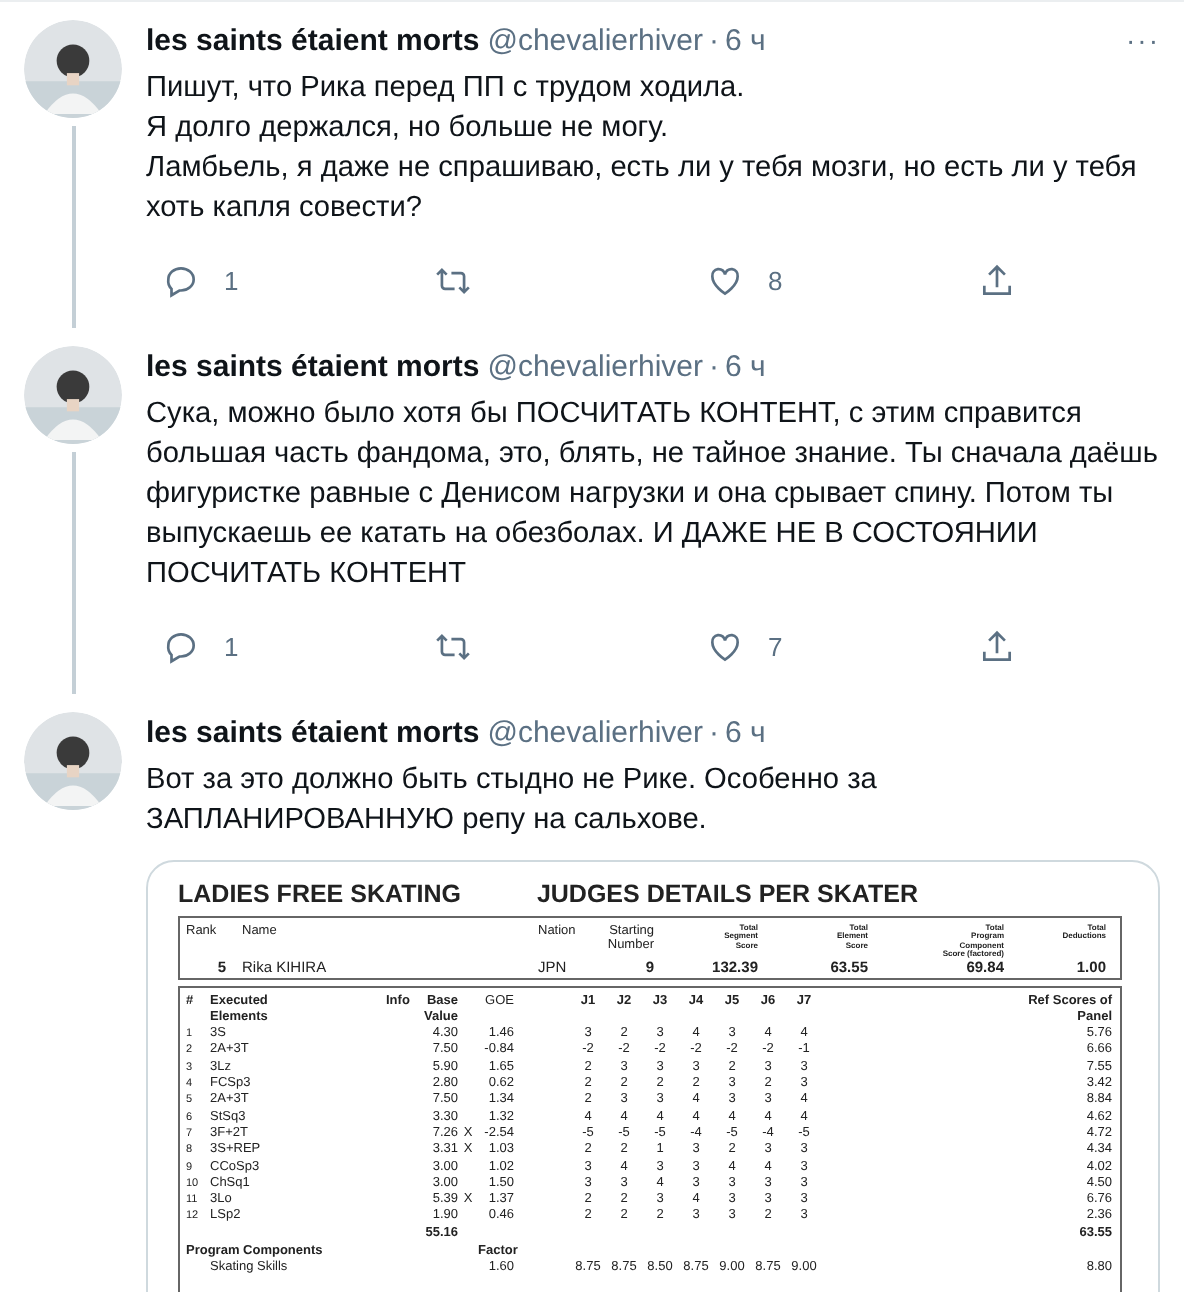 The width and height of the screenshot is (1184, 1292). I want to click on sheet-title: JUDGES DETAILS PER SKATER, so click(727, 894).